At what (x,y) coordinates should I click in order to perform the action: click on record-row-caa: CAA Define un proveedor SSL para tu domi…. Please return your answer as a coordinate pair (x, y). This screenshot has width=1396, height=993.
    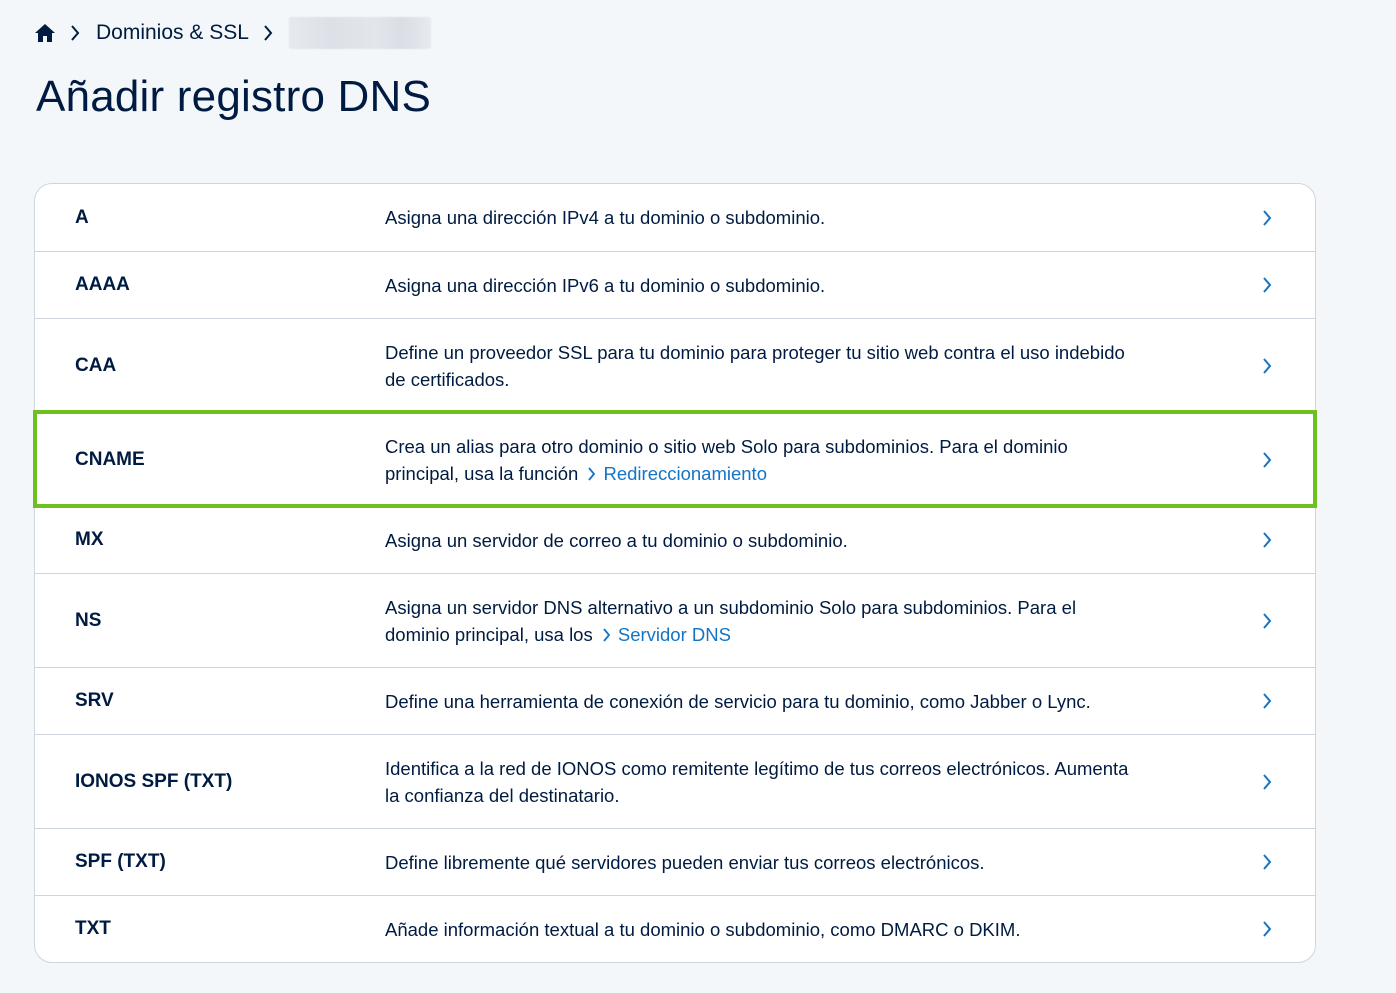
    Looking at the image, I should click on (675, 365).